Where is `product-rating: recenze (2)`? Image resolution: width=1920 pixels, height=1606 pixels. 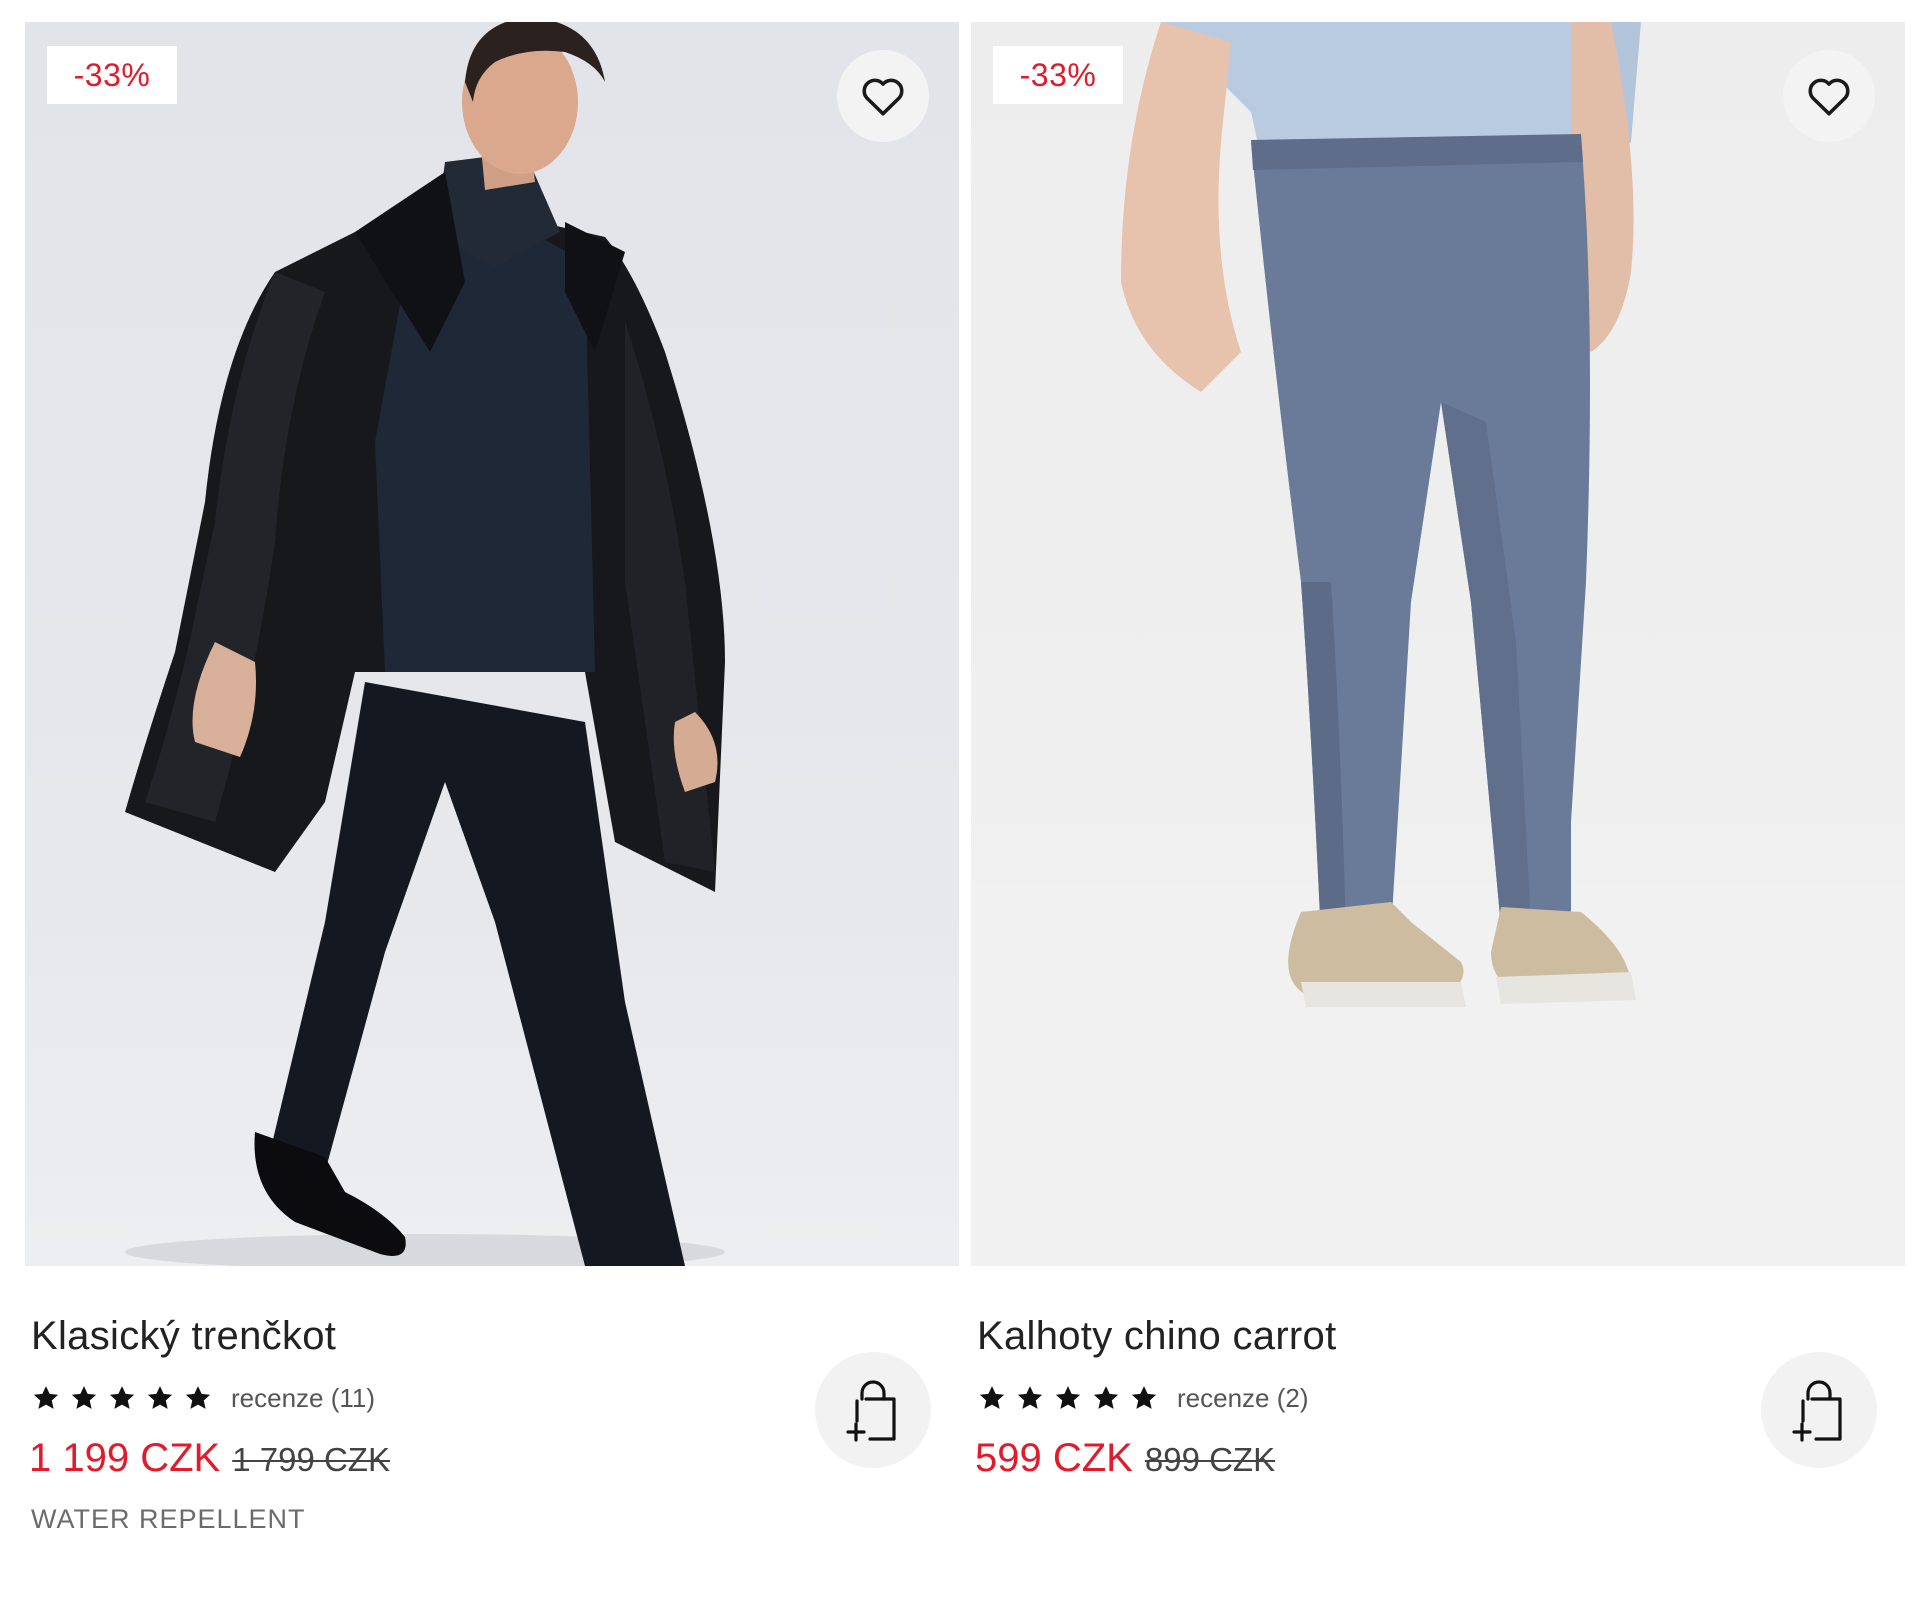 product-rating: recenze (2) is located at coordinates (1143, 1398).